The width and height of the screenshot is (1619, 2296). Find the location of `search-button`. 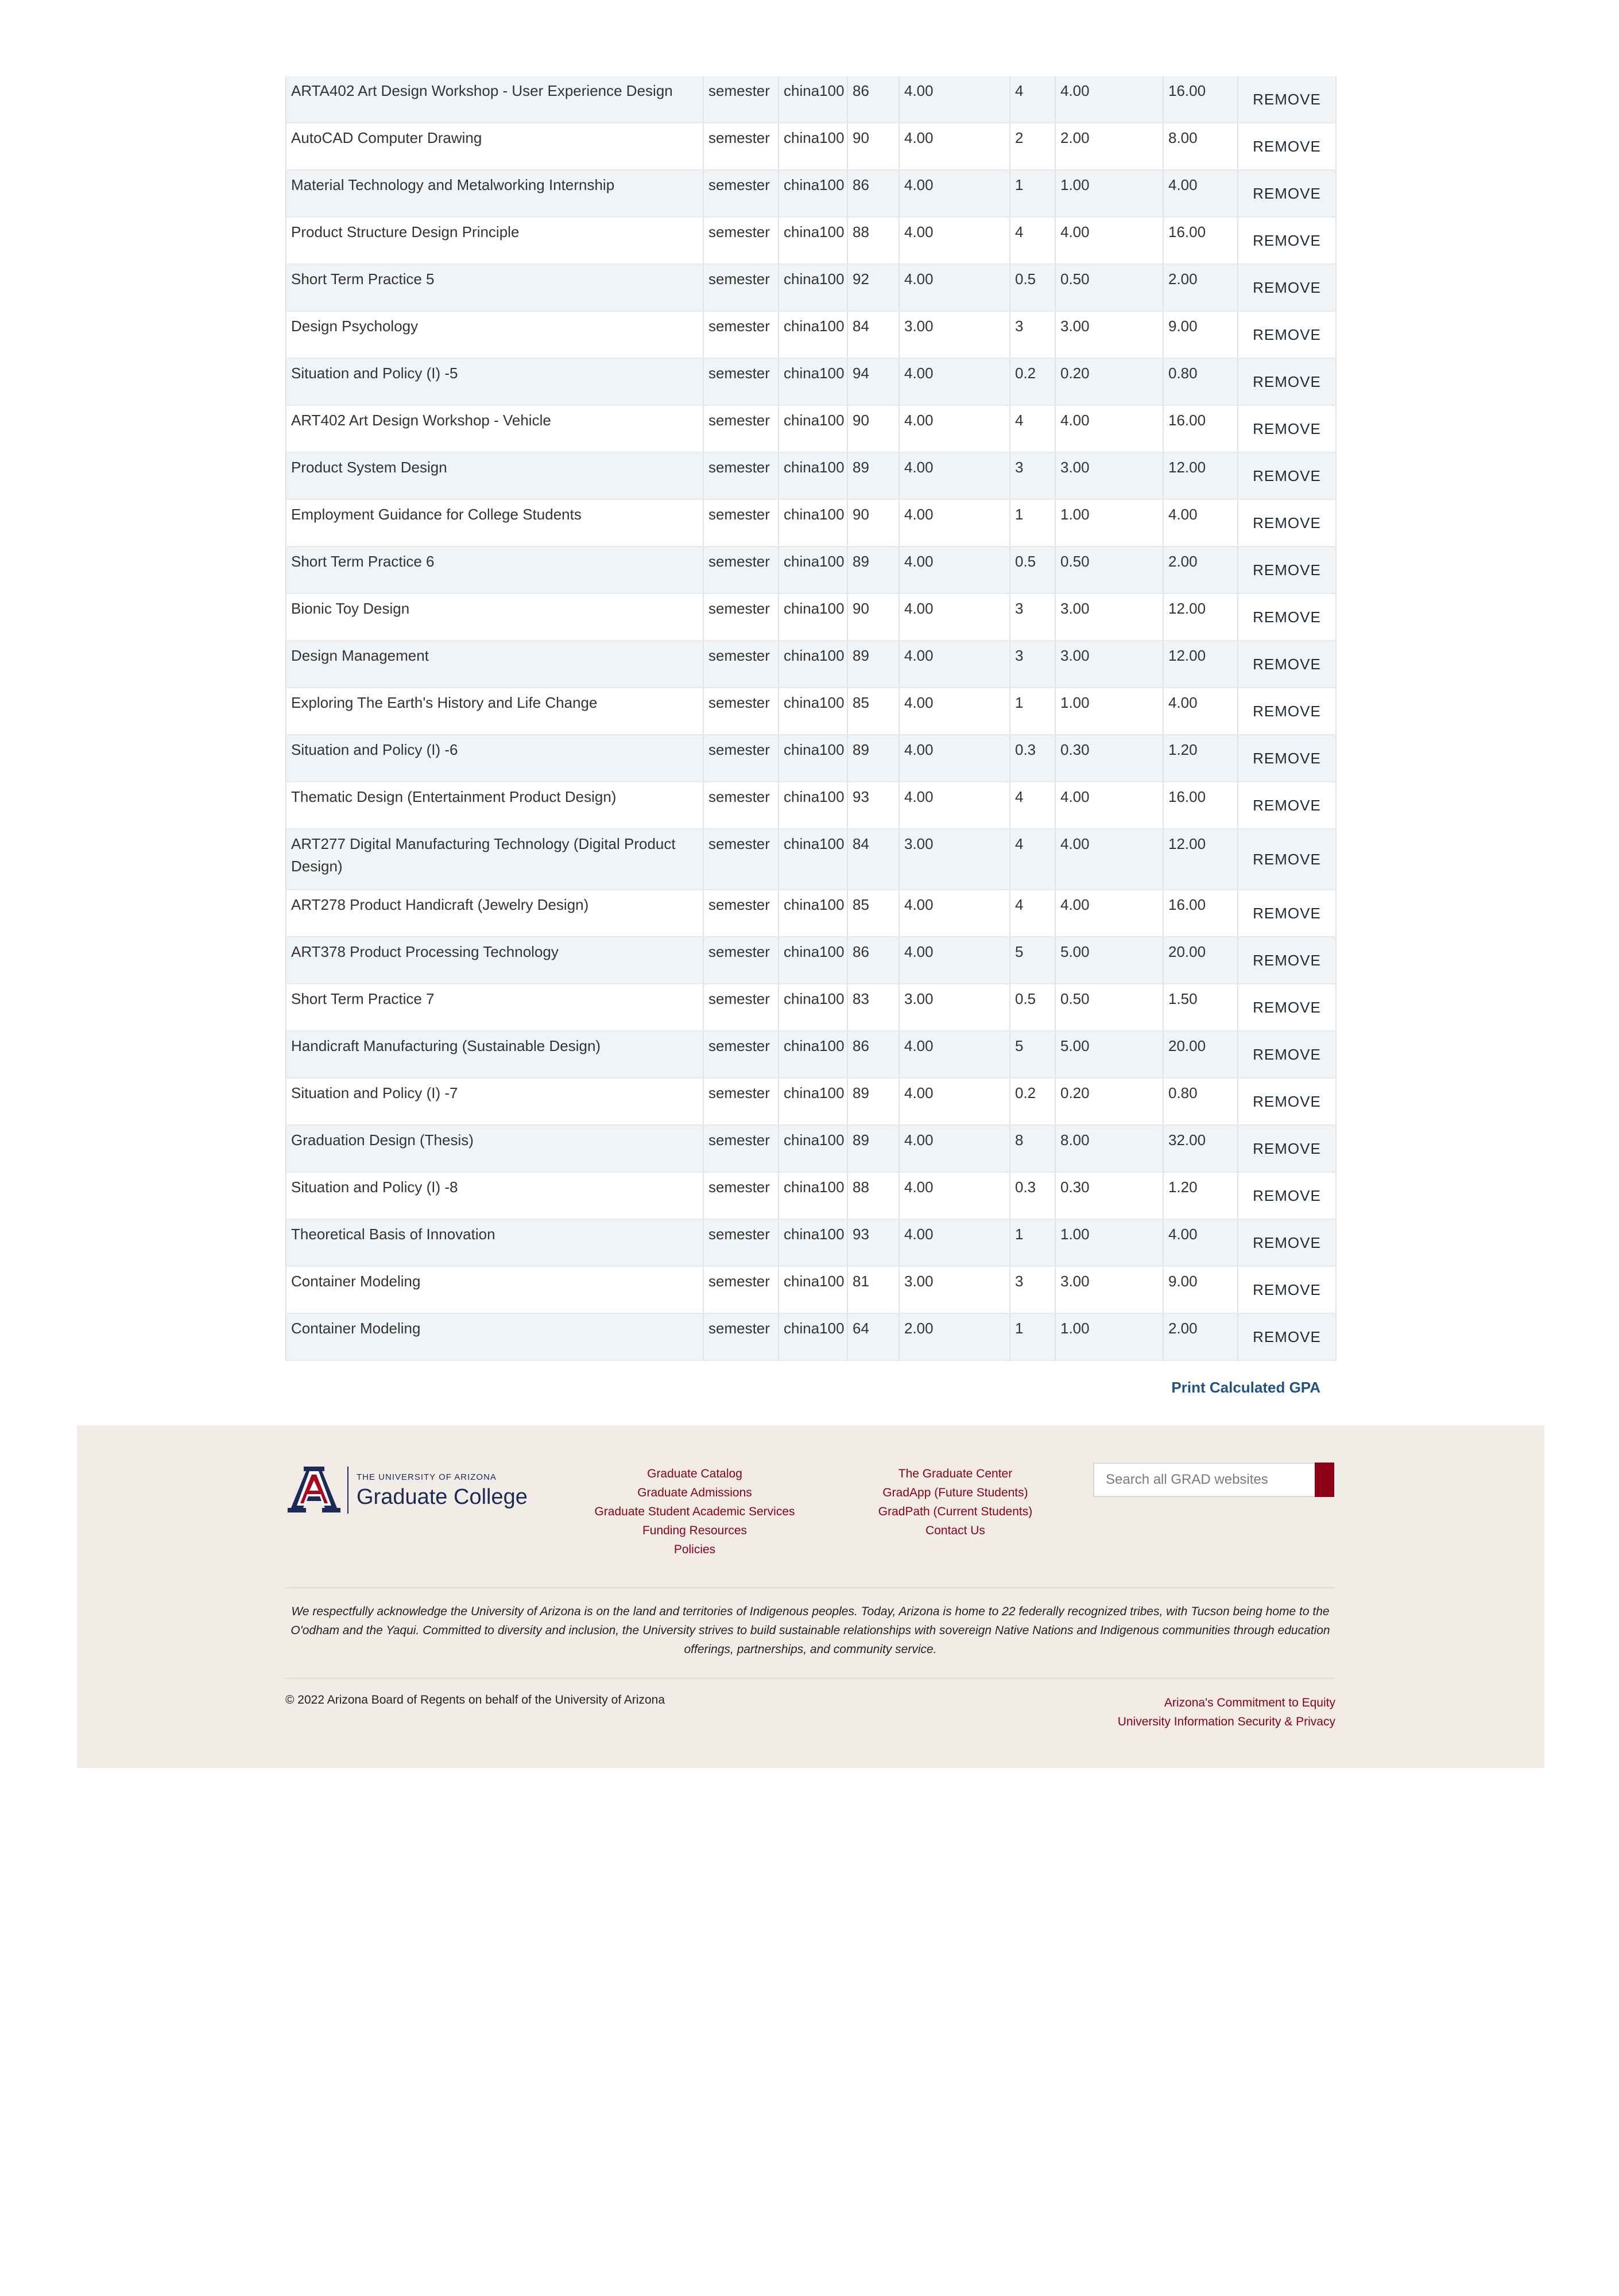

search-button is located at coordinates (1324, 1480).